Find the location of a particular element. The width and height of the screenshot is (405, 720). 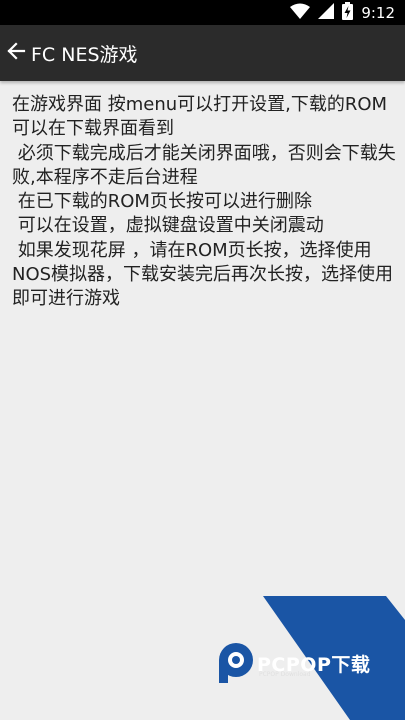

status-time: 9:12 is located at coordinates (378, 13).